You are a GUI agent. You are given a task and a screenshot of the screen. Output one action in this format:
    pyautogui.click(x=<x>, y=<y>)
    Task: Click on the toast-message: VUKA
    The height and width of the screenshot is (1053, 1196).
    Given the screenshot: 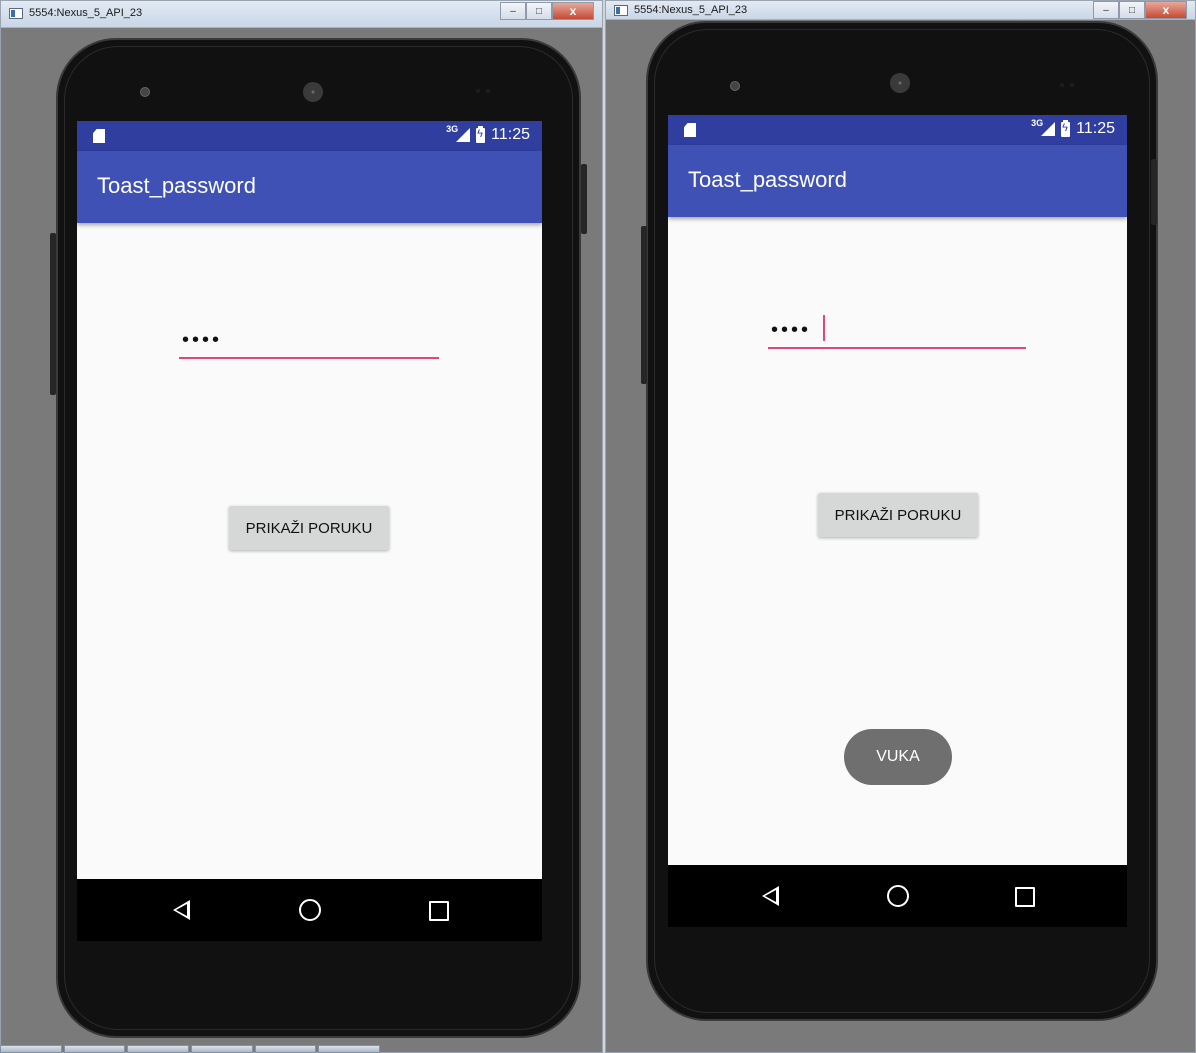 What is the action you would take?
    pyautogui.click(x=898, y=757)
    